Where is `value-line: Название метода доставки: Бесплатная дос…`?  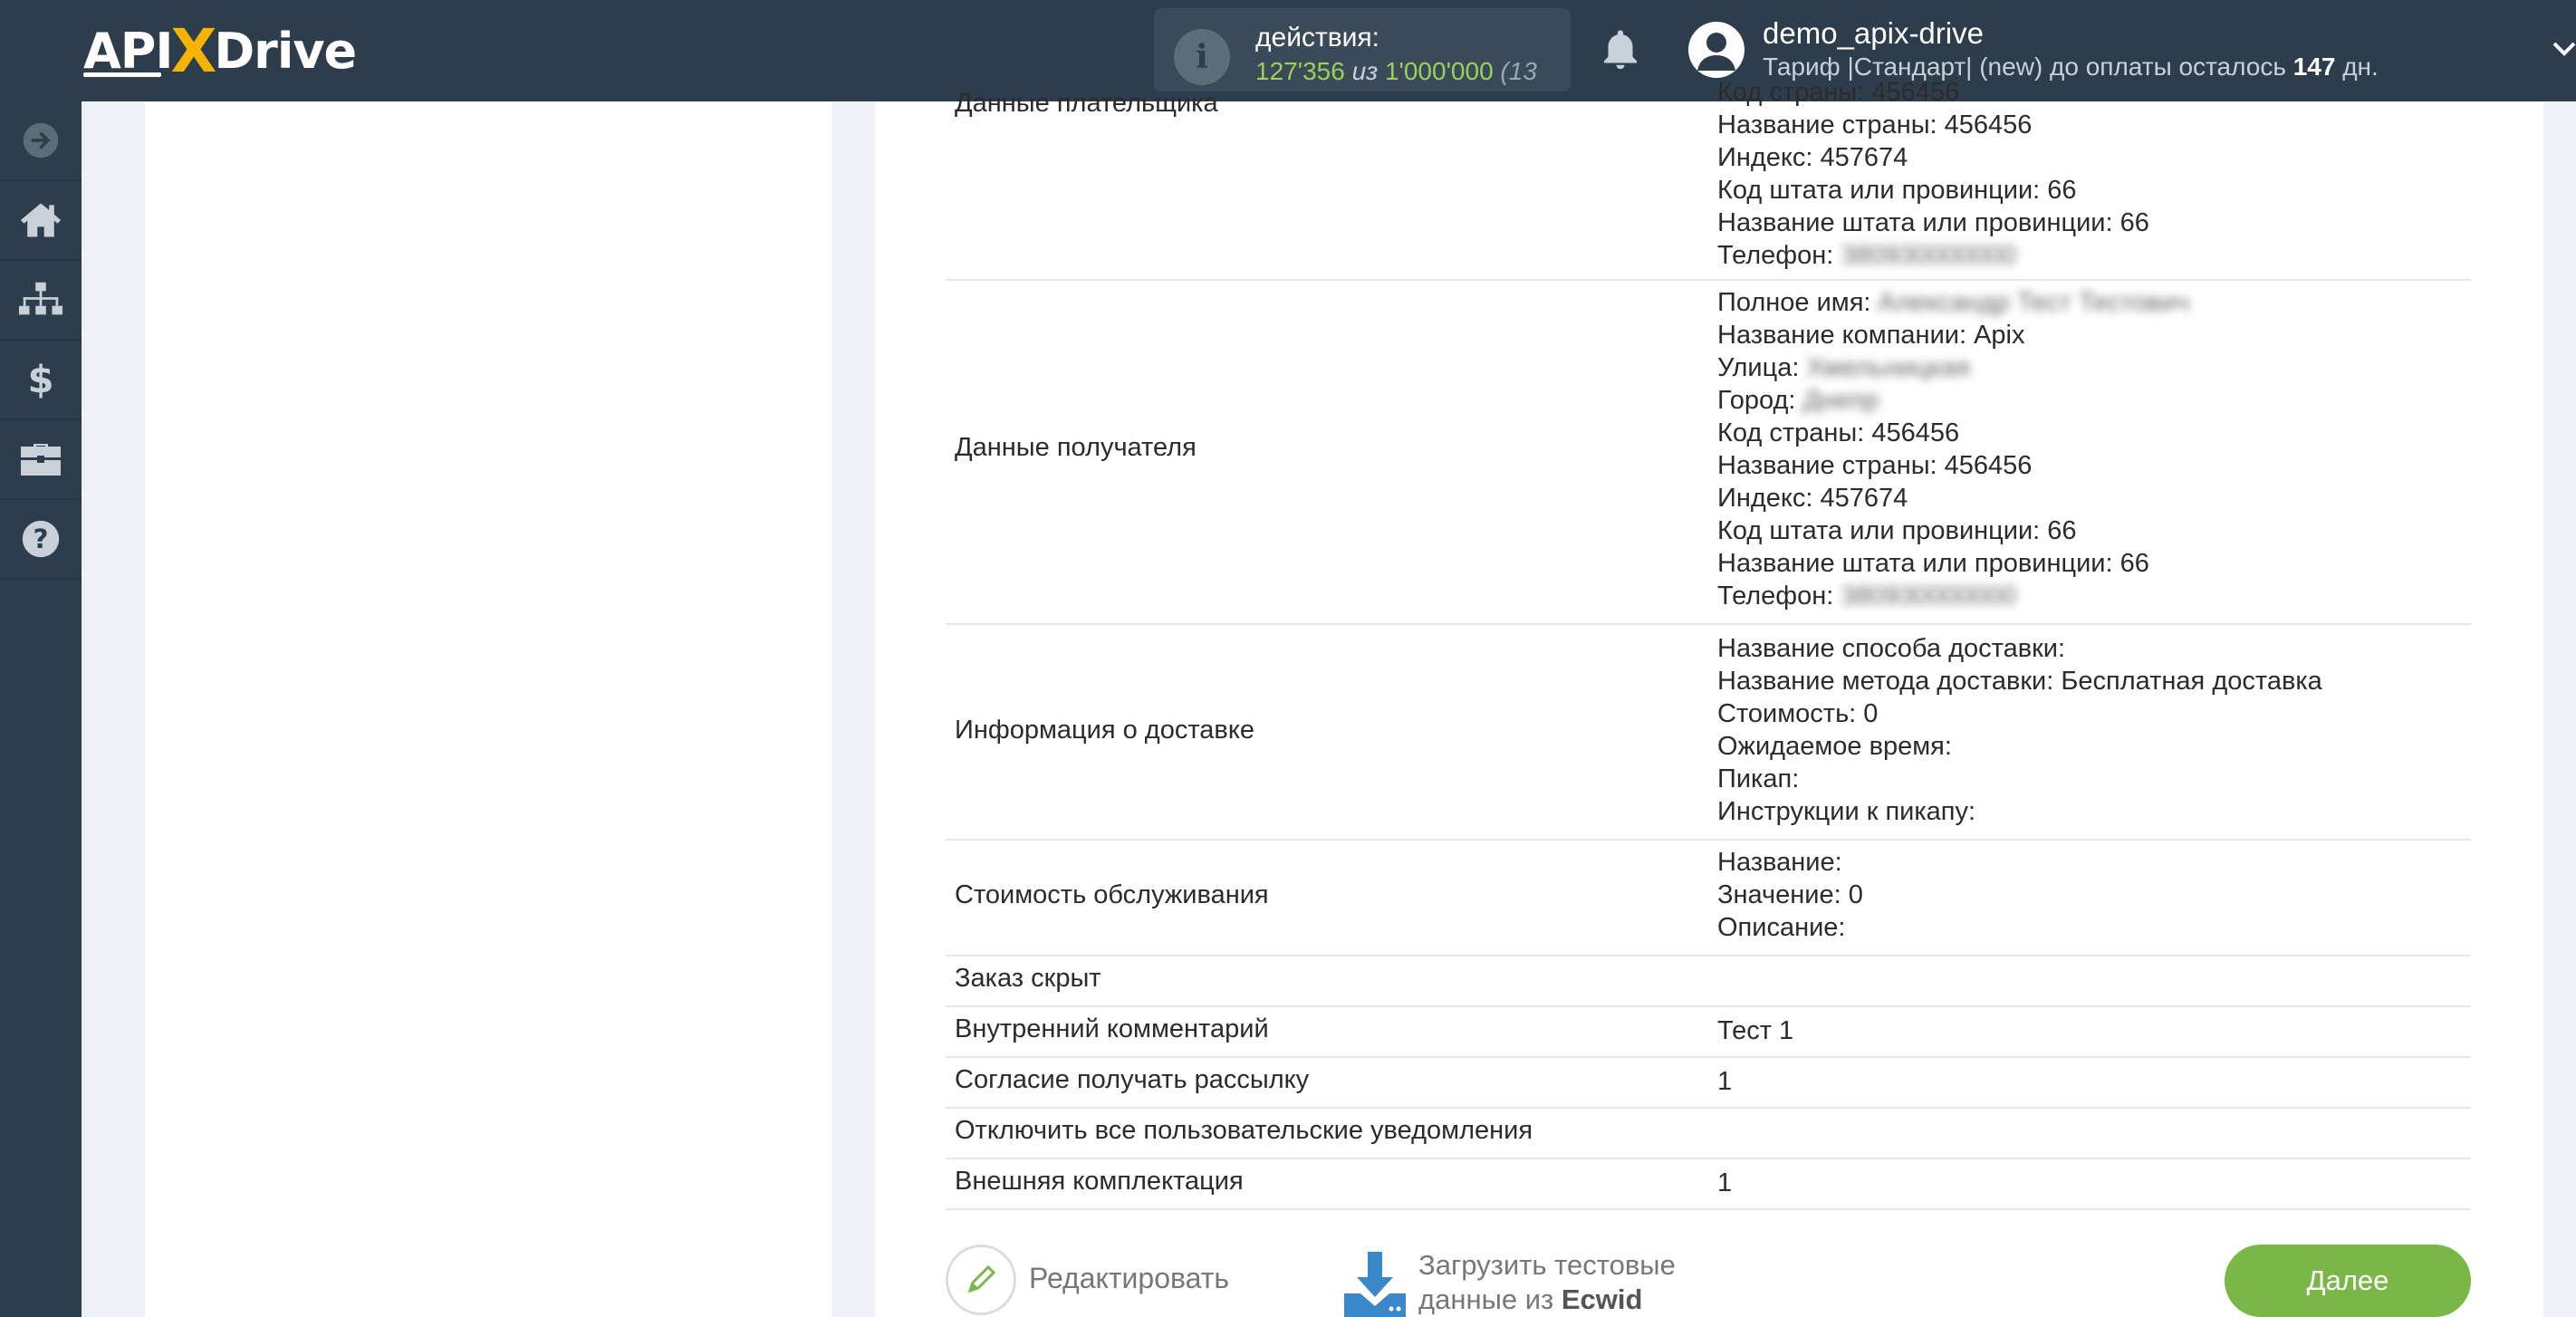
value-line: Название метода доставки: Бесплатная дос… is located at coordinates (2019, 682).